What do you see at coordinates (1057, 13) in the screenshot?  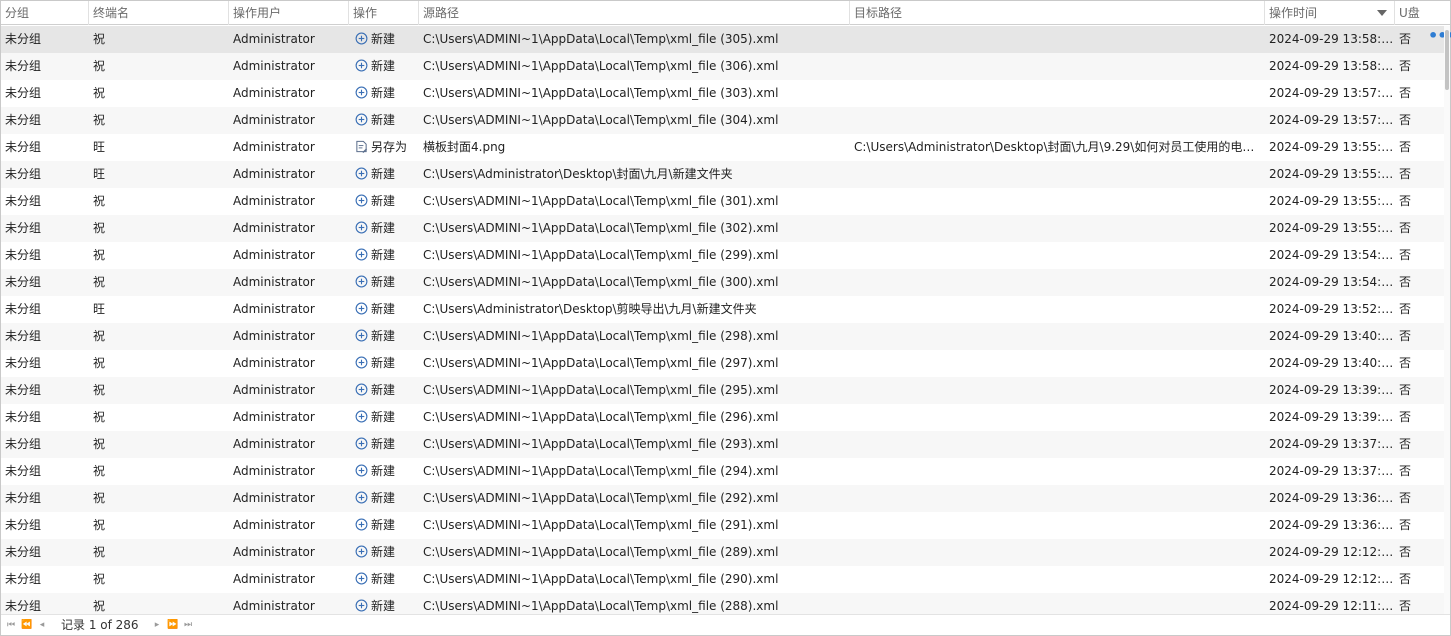 I see `column-header-target: 目标路径` at bounding box center [1057, 13].